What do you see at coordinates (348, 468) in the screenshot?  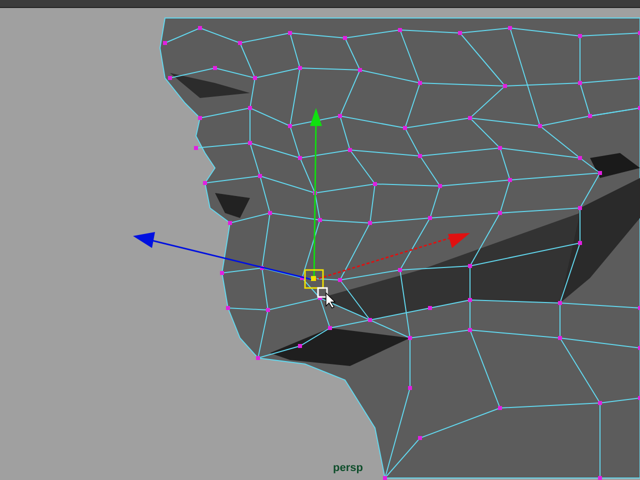 I see `camera-label: persp` at bounding box center [348, 468].